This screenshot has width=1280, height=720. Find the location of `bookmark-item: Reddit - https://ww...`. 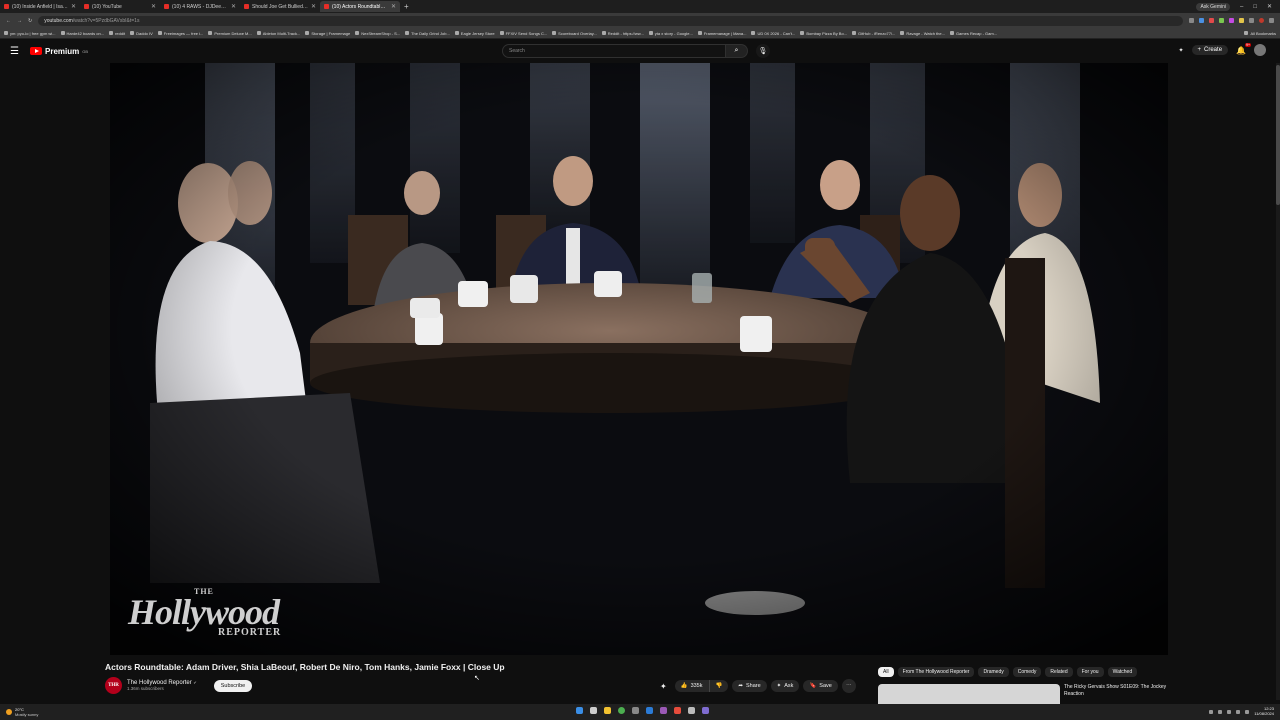

bookmark-item: Reddit - https://ww... is located at coordinates (622, 33).